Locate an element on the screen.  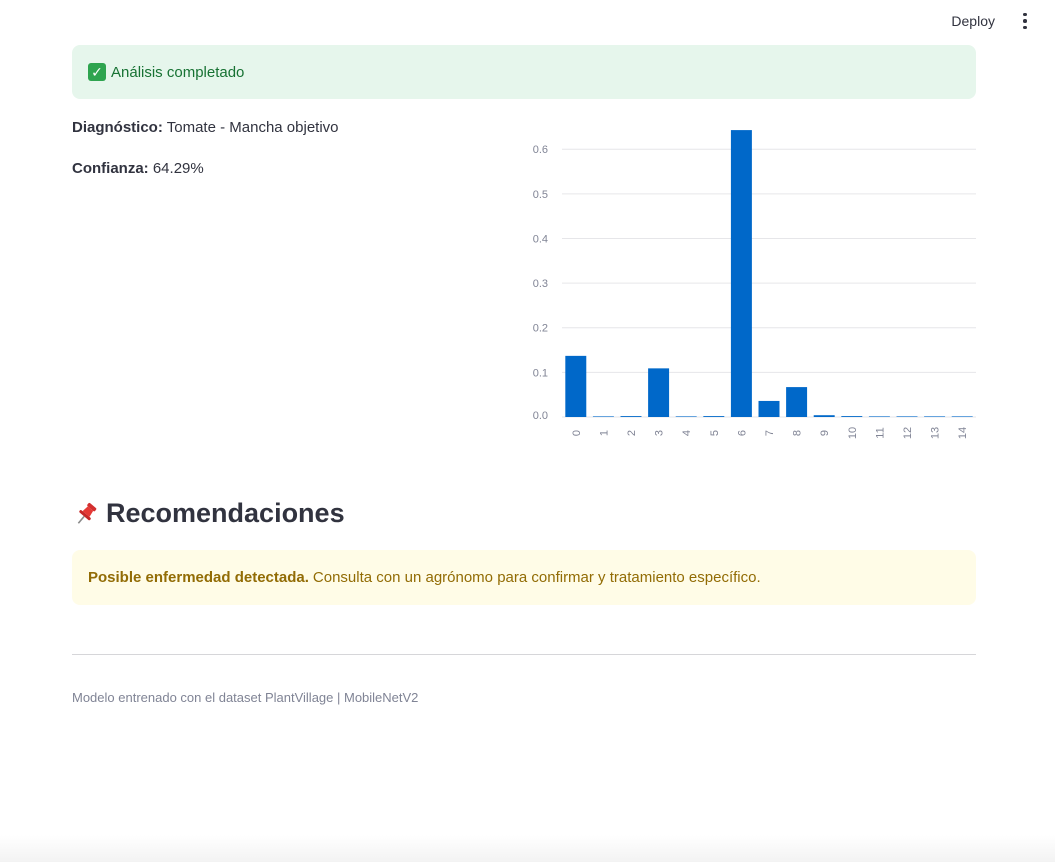
y-tick-label: 0.5 is located at coordinates (540, 195).